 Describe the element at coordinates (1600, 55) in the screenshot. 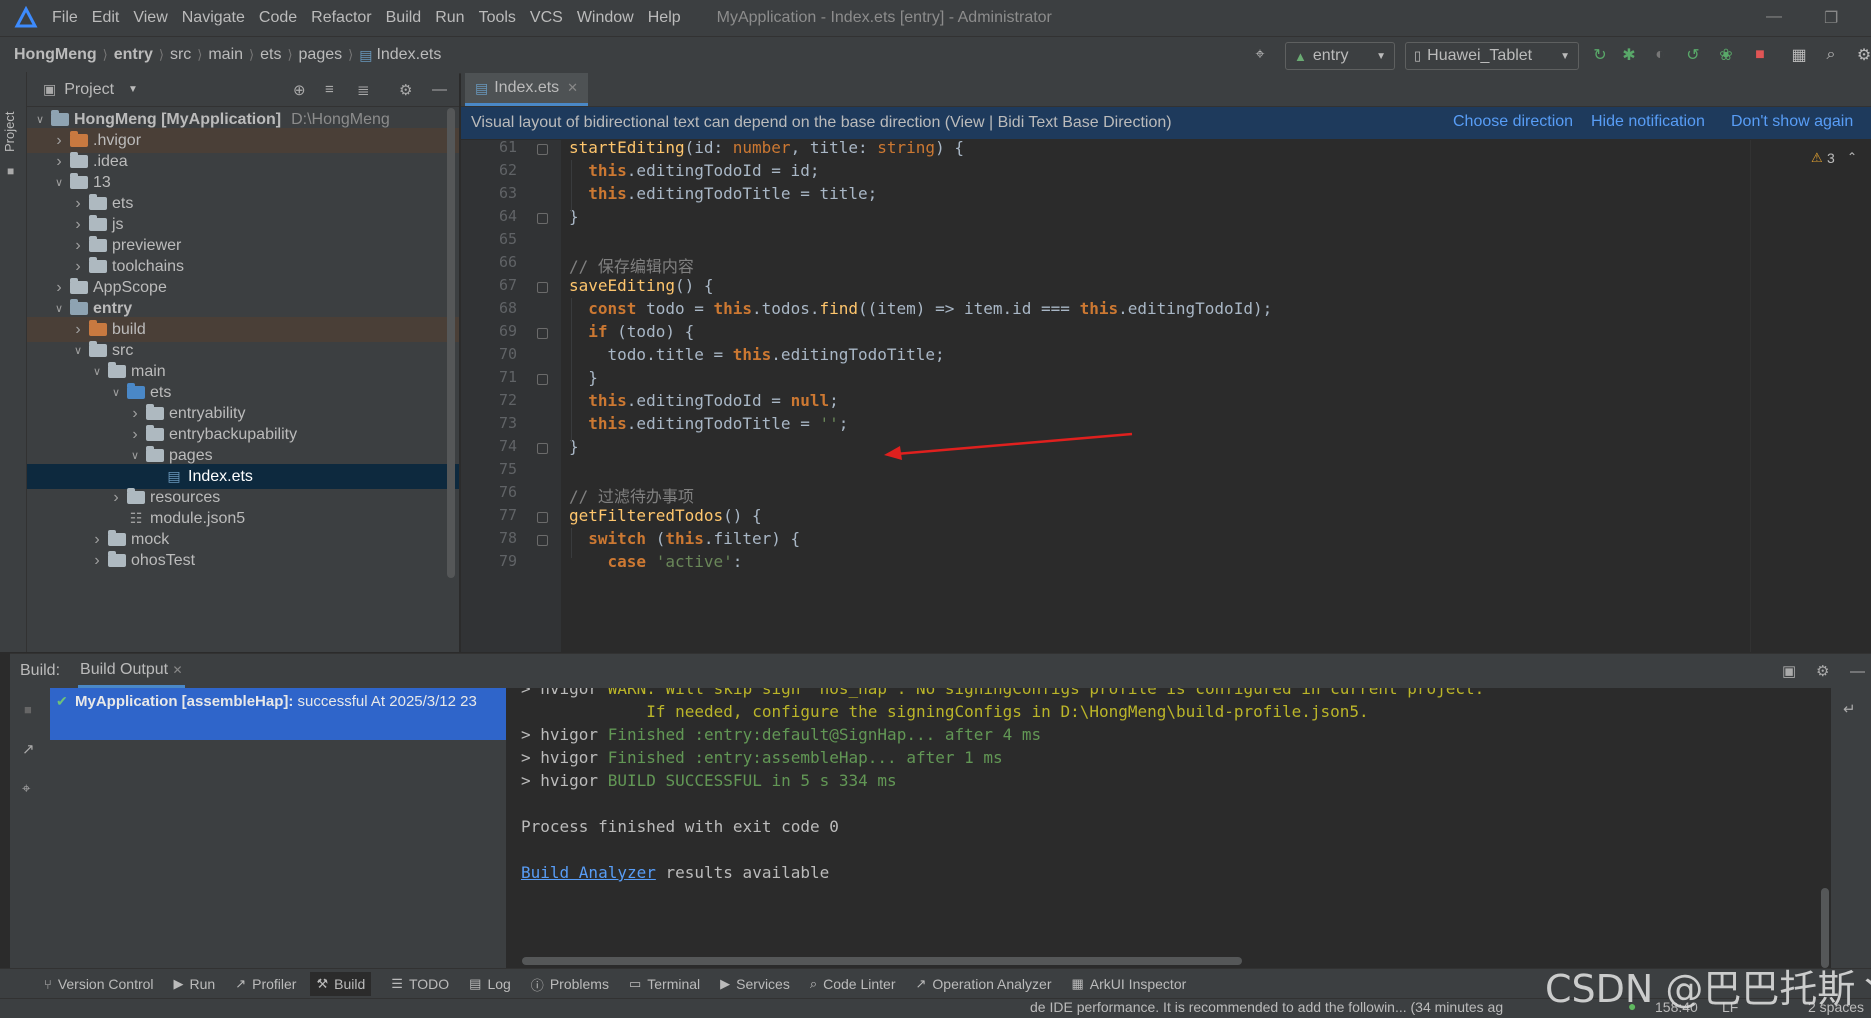

I see `rerun-icon: ↻` at that location.